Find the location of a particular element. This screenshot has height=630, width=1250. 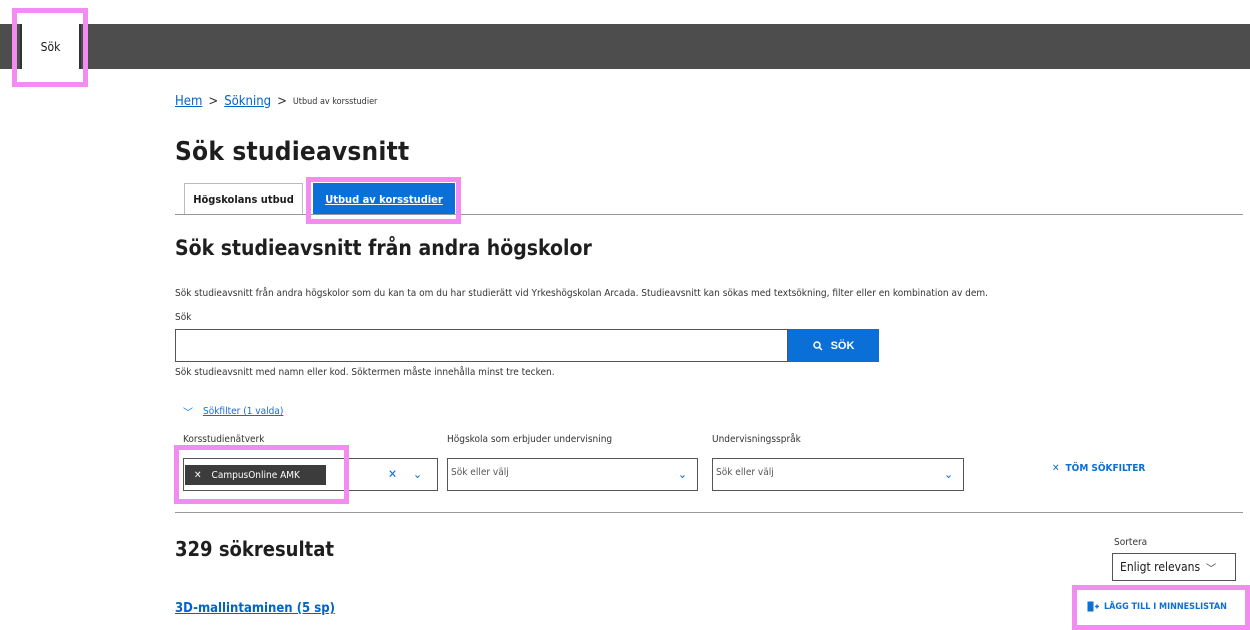

language-filter-placeholder: Sök eller välj is located at coordinates (745, 472).